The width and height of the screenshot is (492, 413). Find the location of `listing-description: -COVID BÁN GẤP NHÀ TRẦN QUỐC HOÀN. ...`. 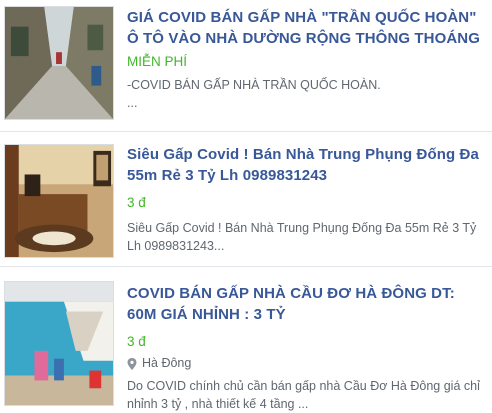

listing-description: -COVID BÁN GẤP NHÀ TRẦN QUỐC HOÀN. ... is located at coordinates (254, 94).